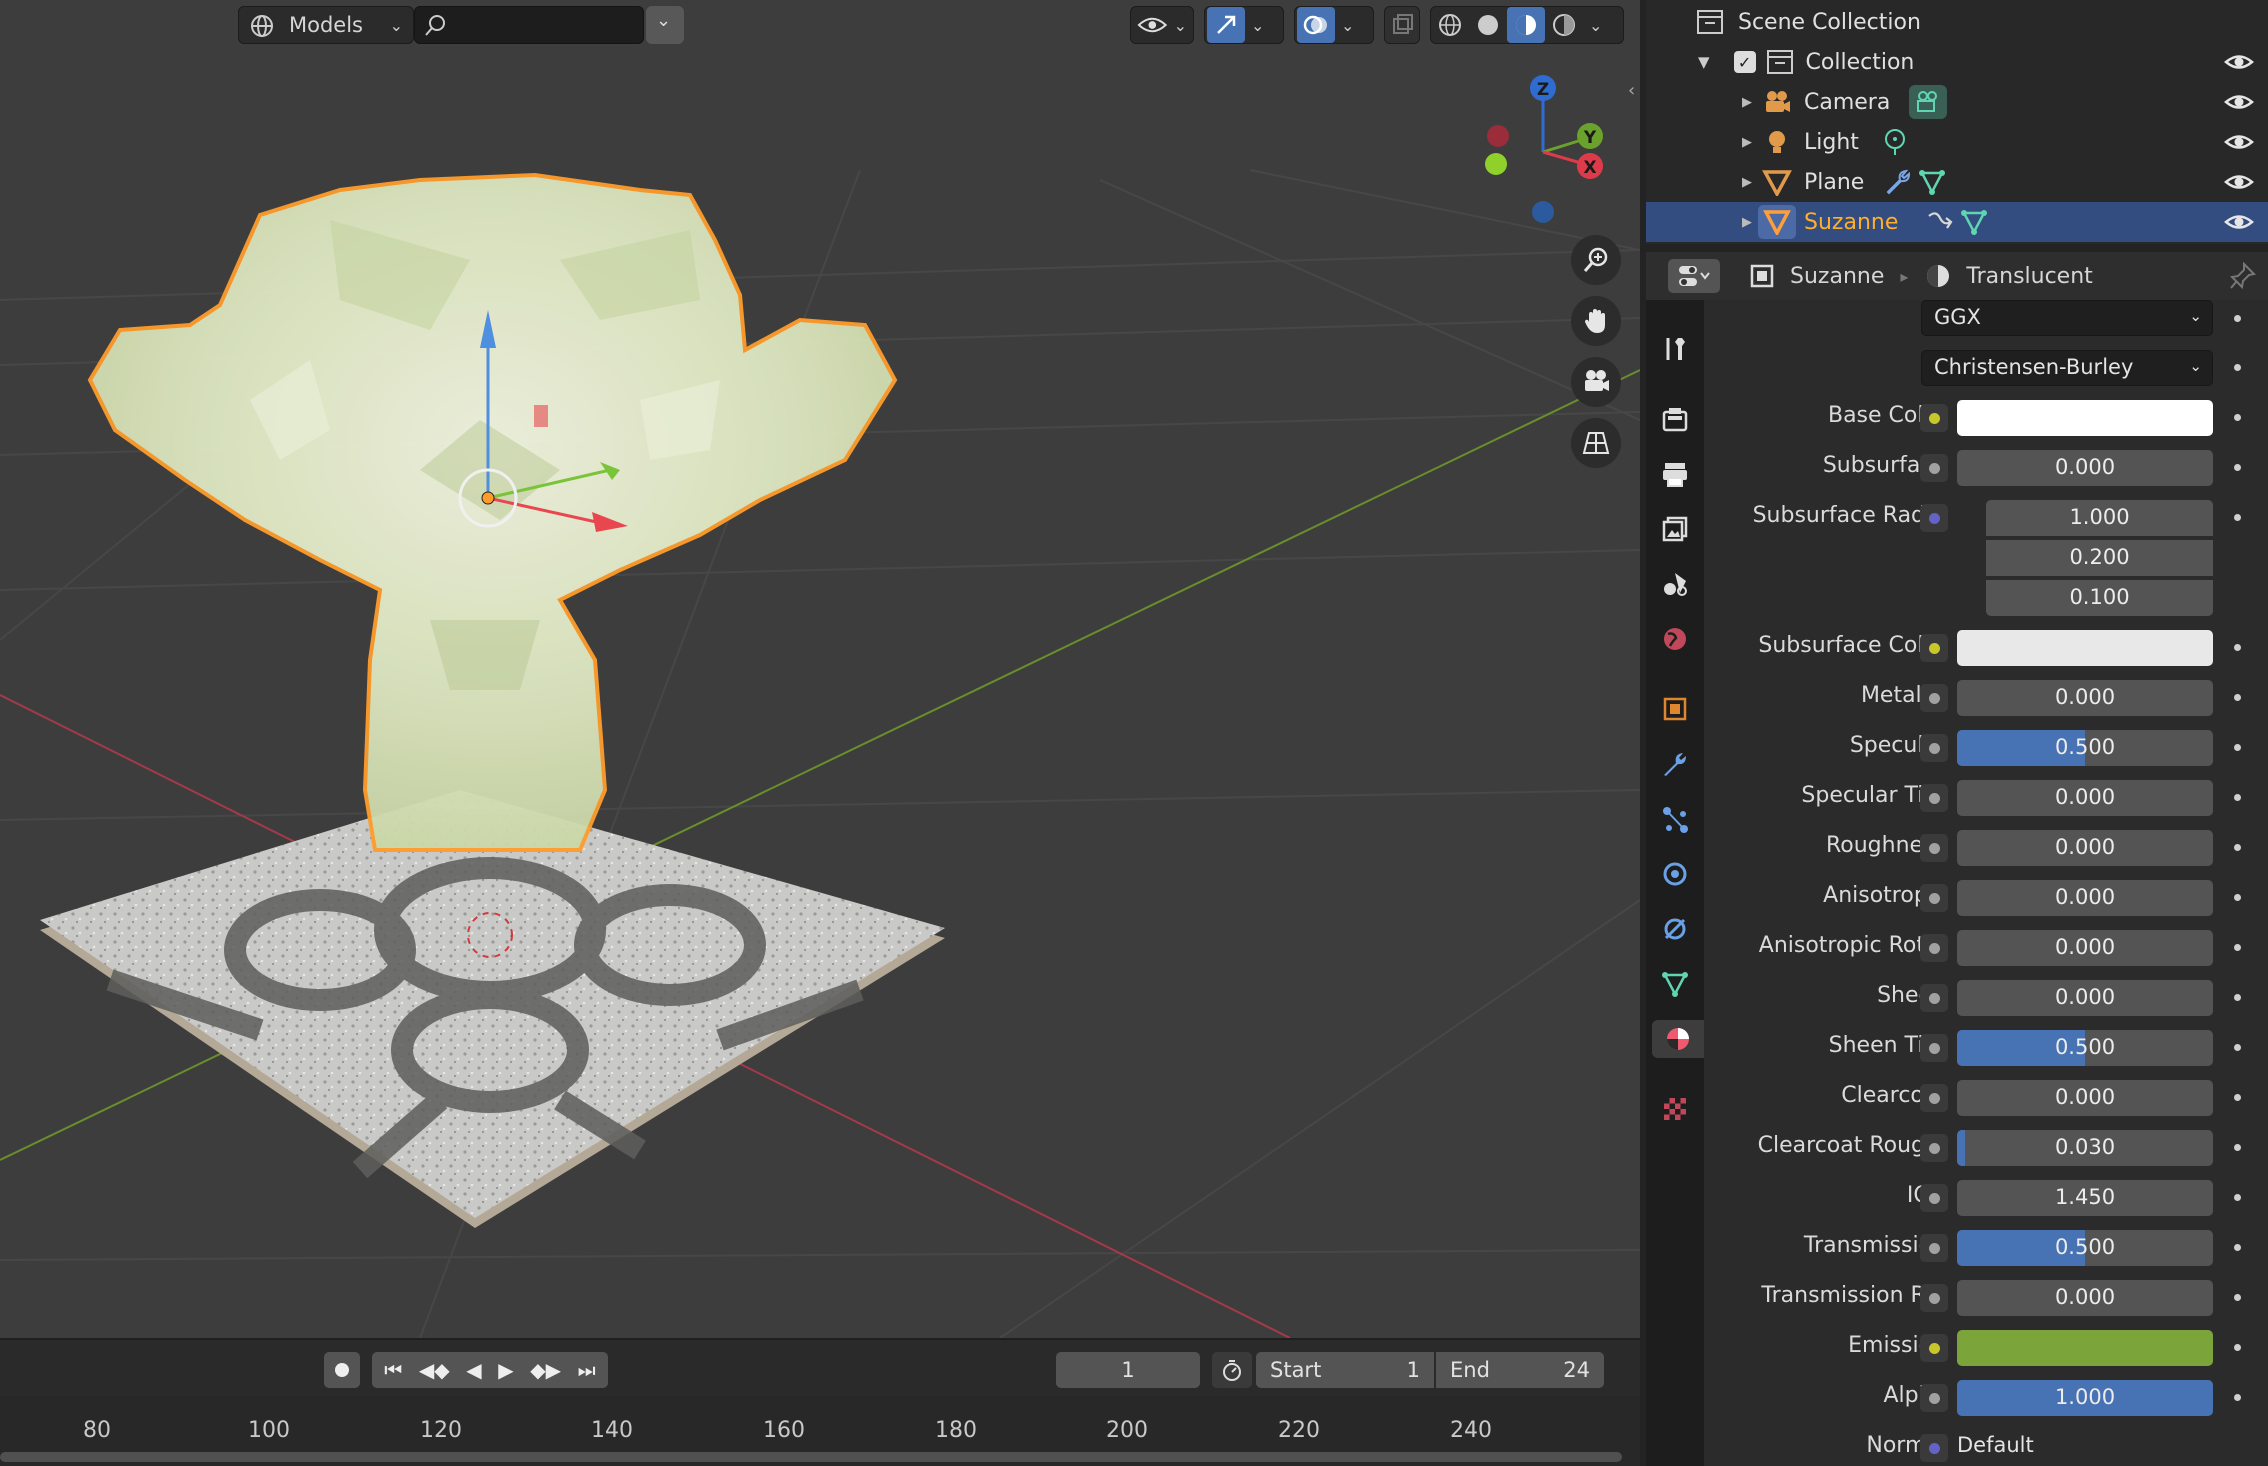  Describe the element at coordinates (2085, 1198) in the screenshot. I see `value-slider: 1.450` at that location.